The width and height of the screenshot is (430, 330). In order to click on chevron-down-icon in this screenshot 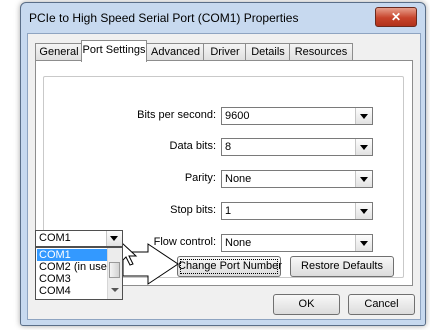, I will do `click(114, 238)`.